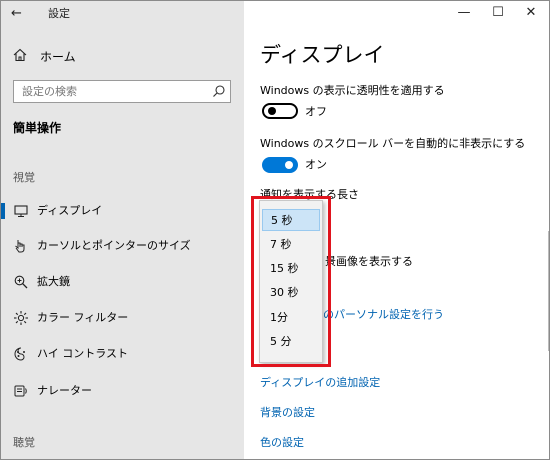 This screenshot has height=460, width=550. Describe the element at coordinates (122, 91) in the screenshot. I see `search-input: 設定の検索` at that location.